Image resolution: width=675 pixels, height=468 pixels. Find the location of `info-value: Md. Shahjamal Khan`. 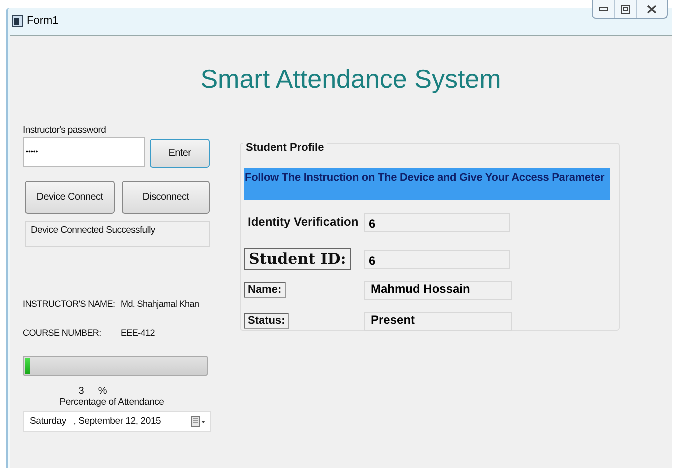

info-value: Md. Shahjamal Khan is located at coordinates (160, 304).